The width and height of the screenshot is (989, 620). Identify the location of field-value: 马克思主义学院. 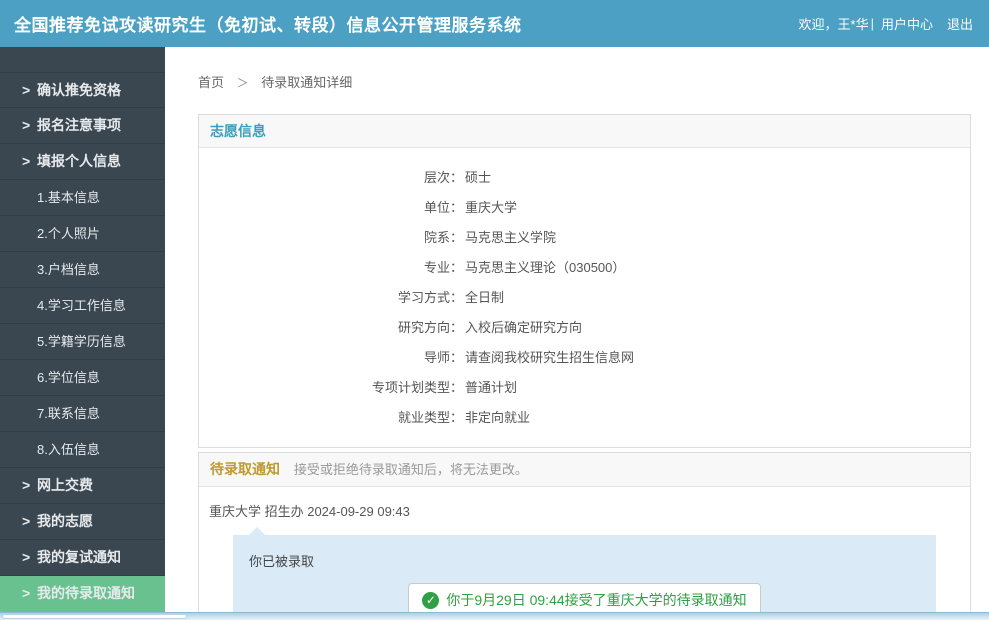
(511, 237).